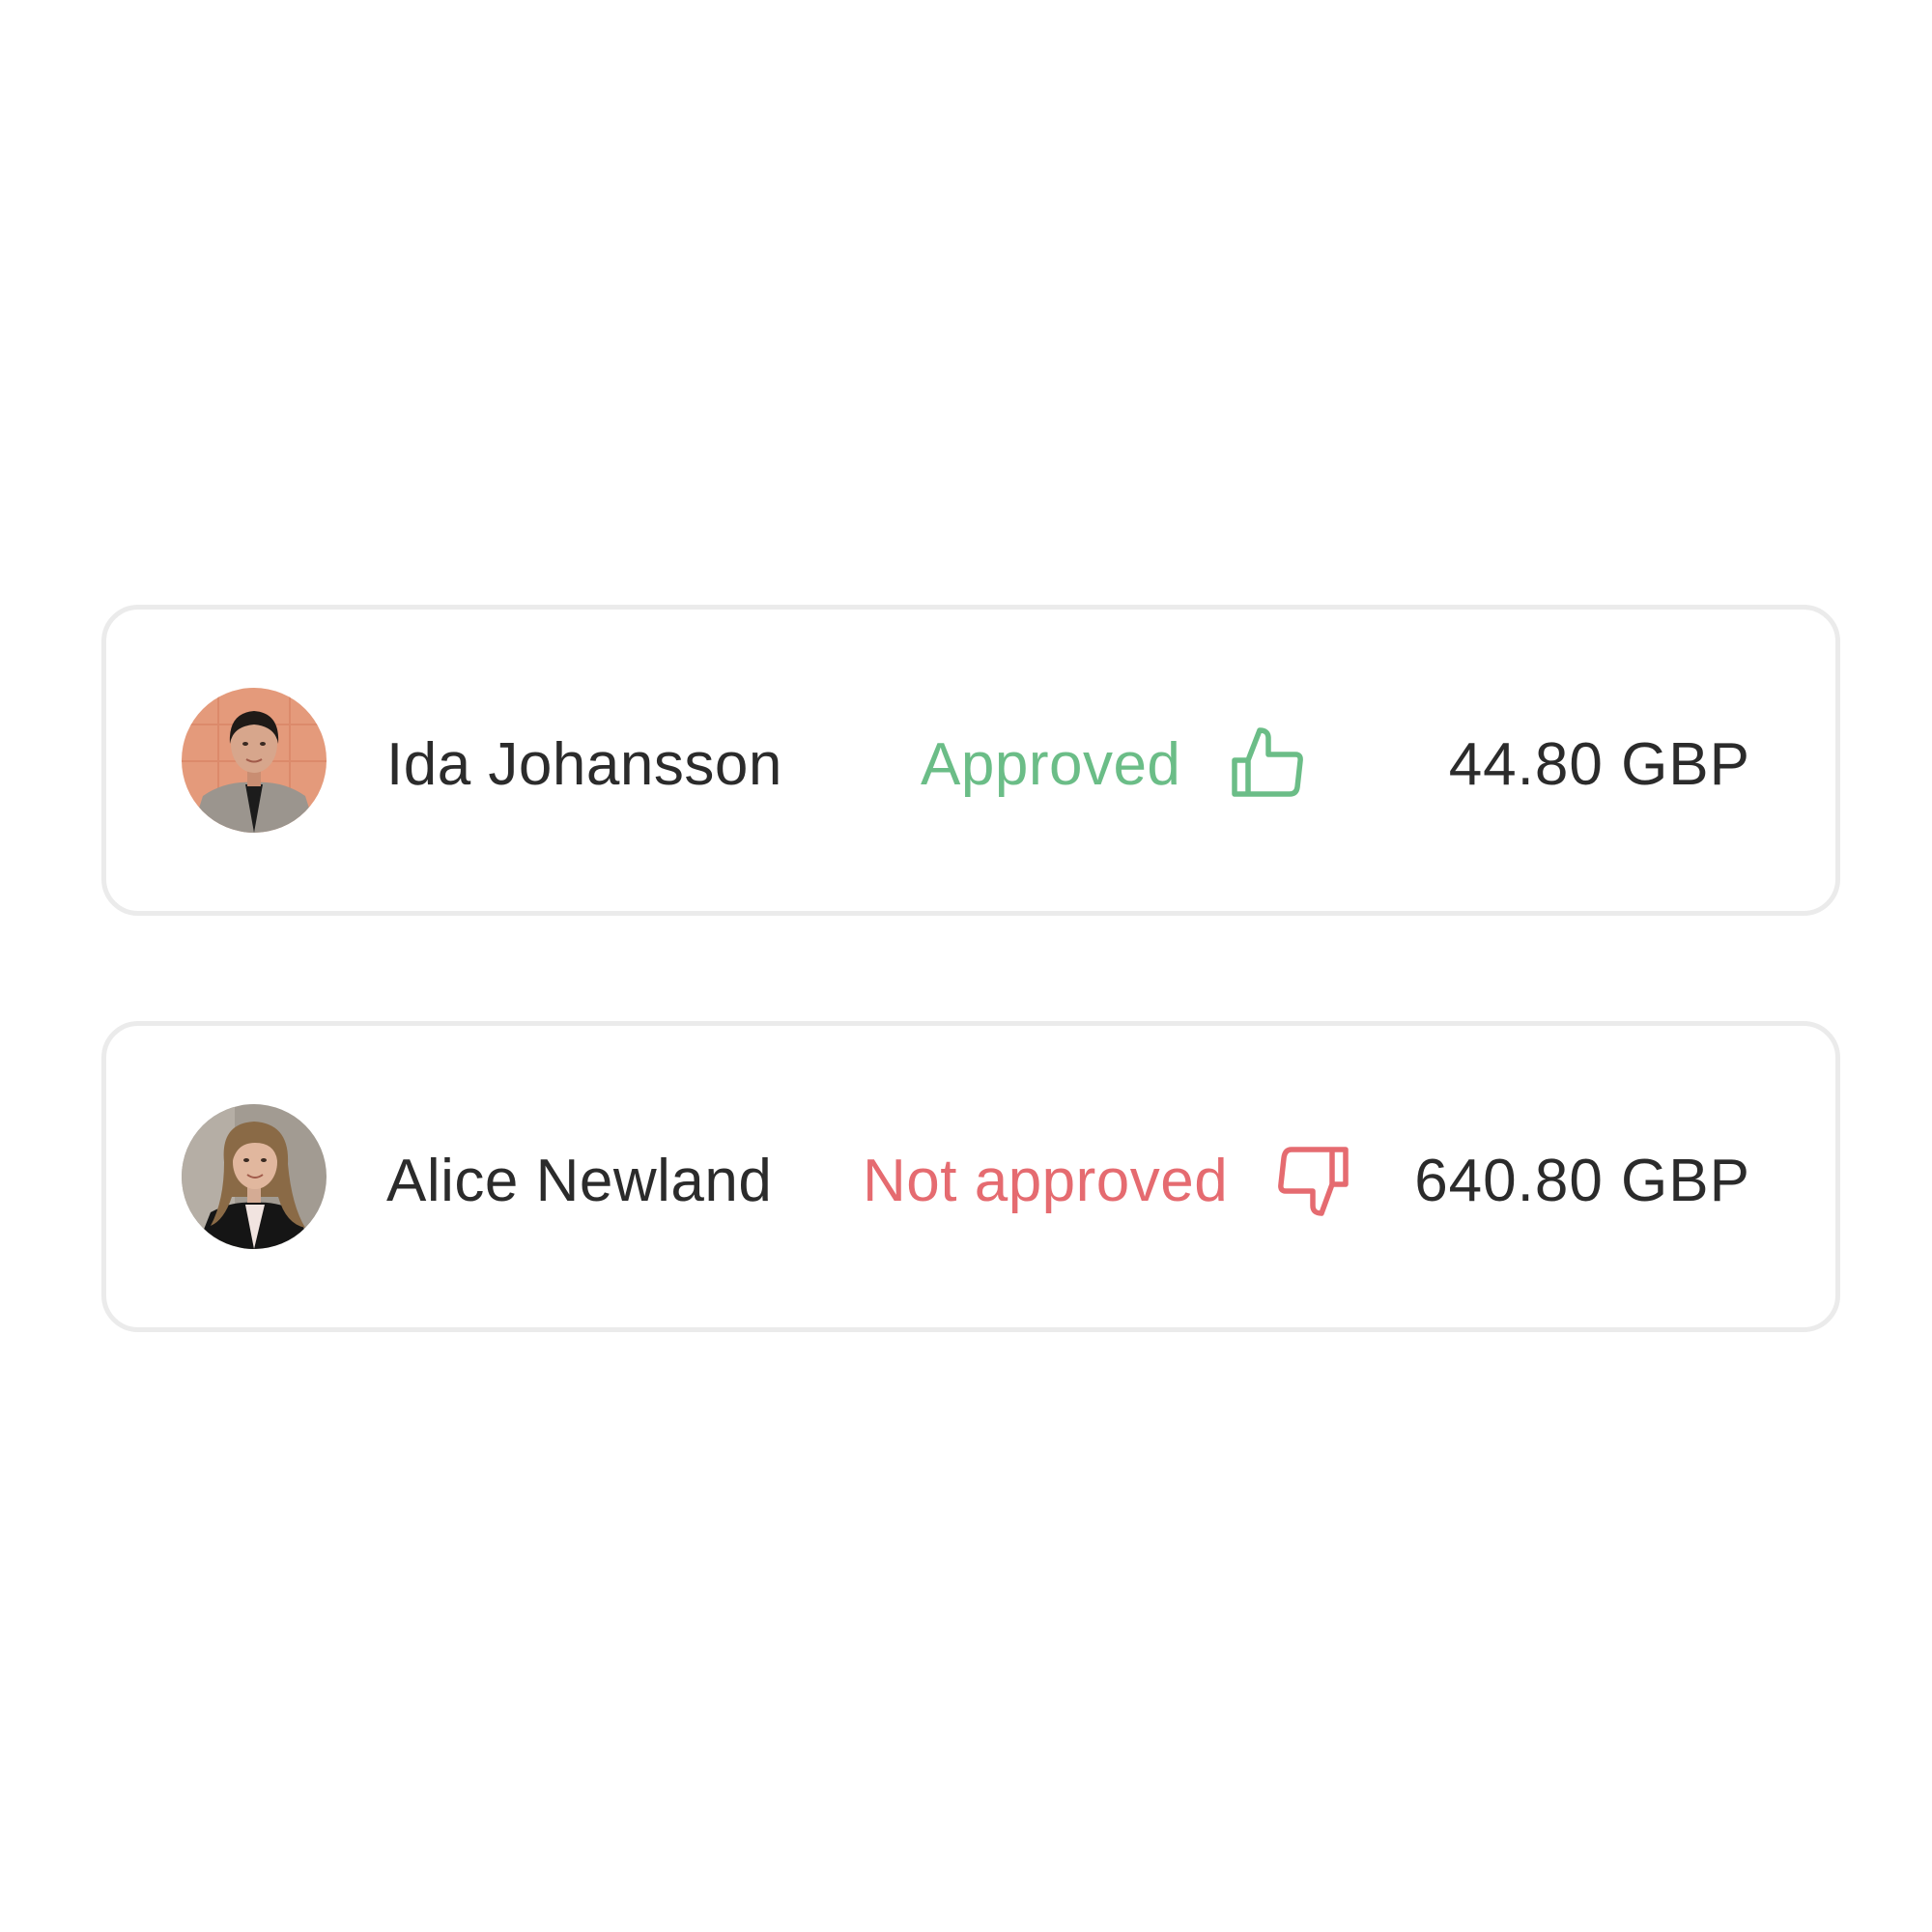 This screenshot has width=1932, height=1932. What do you see at coordinates (1582, 1181) in the screenshot?
I see `amount: 640.80 GBP` at bounding box center [1582, 1181].